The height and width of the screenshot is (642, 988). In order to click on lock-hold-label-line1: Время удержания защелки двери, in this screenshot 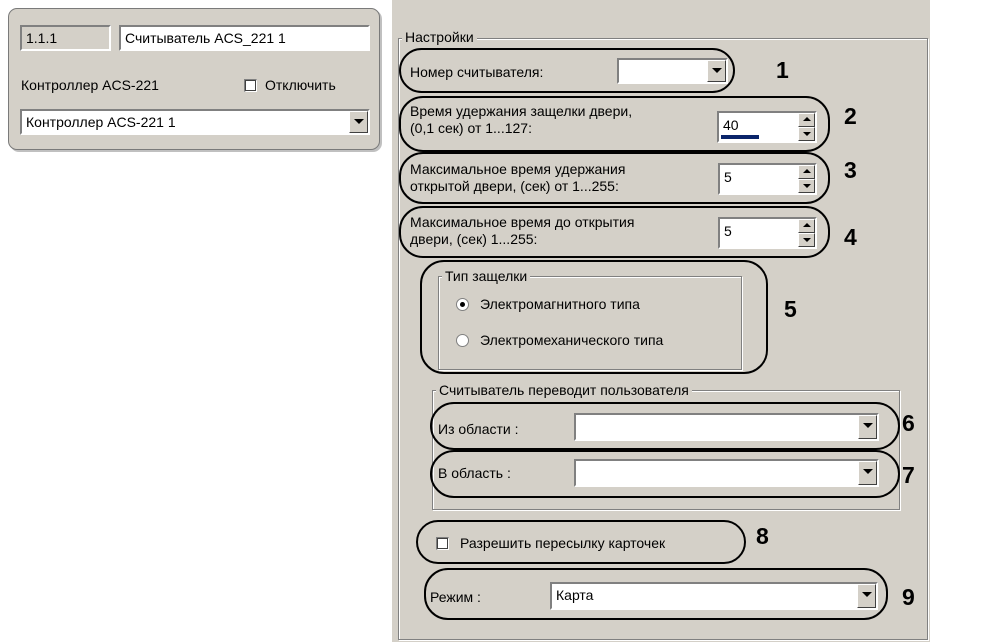, I will do `click(521, 111)`.